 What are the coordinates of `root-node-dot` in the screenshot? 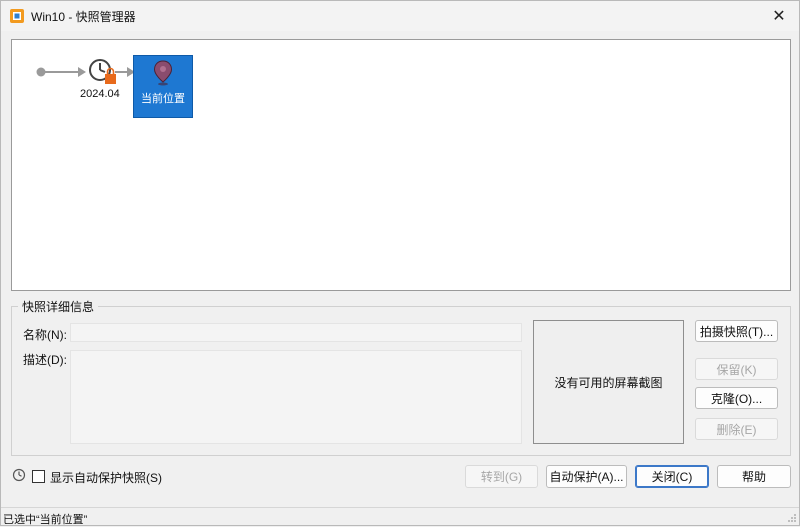 It's located at (41, 72).